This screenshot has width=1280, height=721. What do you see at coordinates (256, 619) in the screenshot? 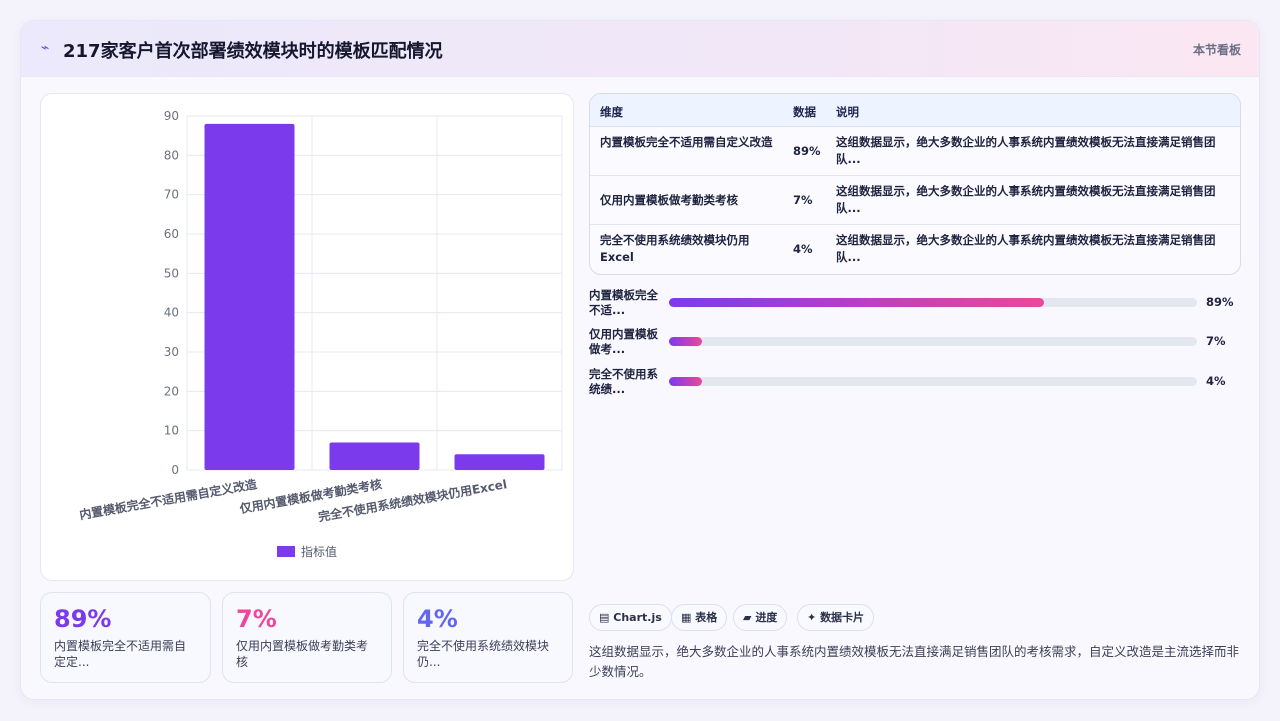
I see `stat-value: 7%` at bounding box center [256, 619].